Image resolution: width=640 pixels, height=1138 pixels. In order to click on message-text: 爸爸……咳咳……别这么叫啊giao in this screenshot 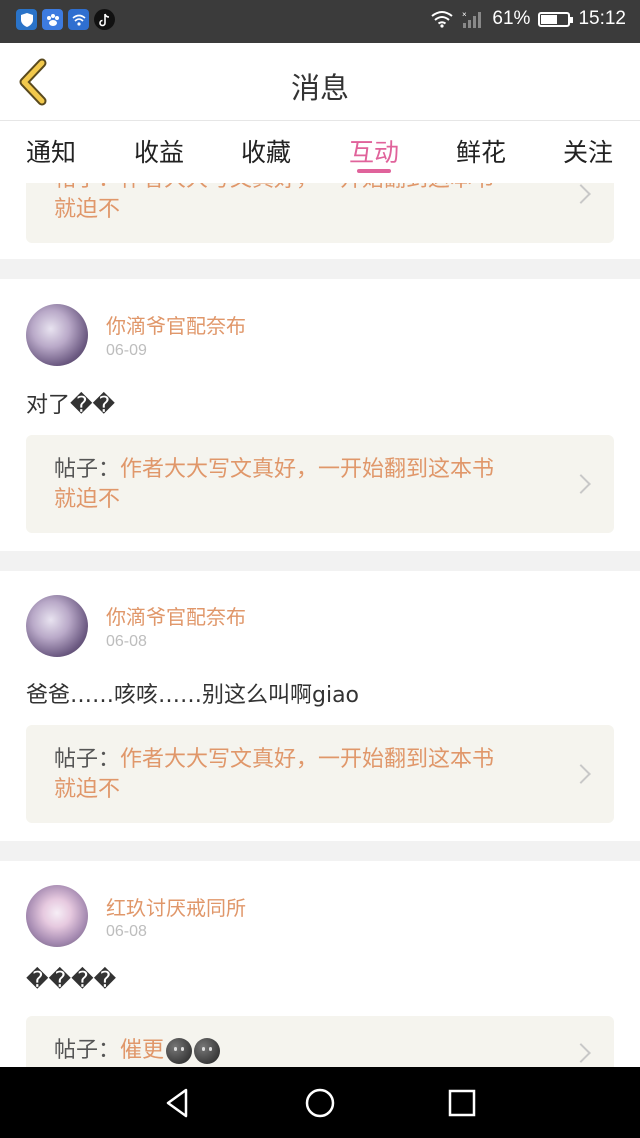, I will do `click(193, 695)`.